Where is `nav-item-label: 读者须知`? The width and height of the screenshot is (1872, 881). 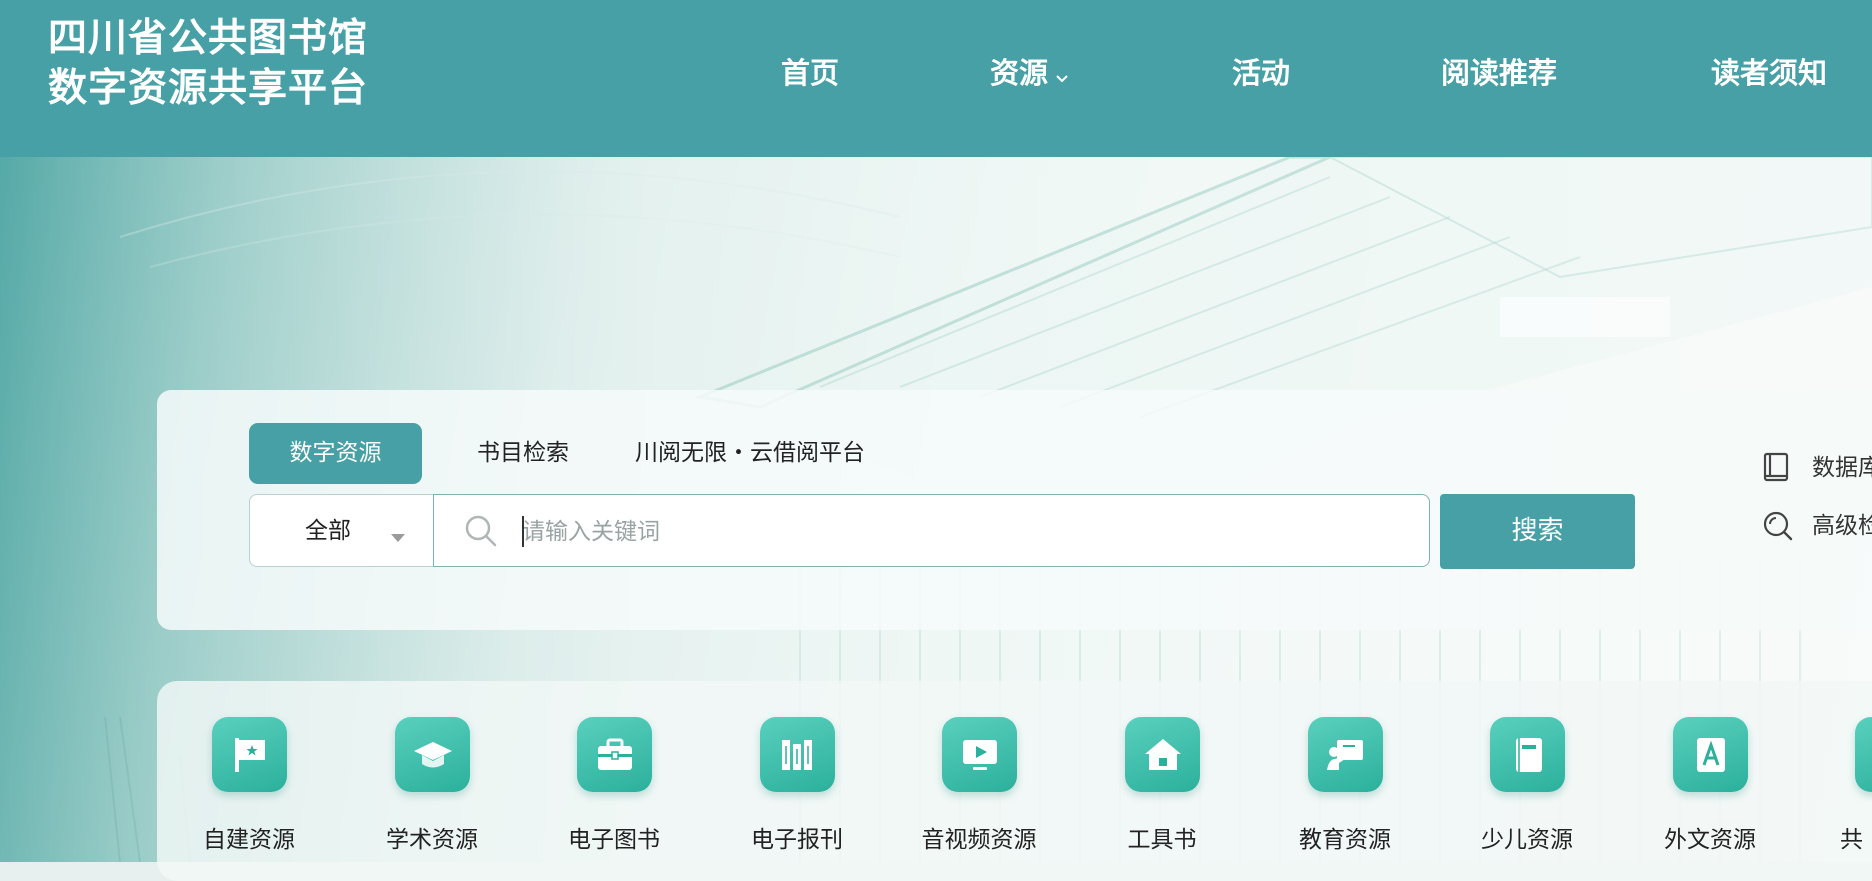 nav-item-label: 读者须知 is located at coordinates (1769, 73).